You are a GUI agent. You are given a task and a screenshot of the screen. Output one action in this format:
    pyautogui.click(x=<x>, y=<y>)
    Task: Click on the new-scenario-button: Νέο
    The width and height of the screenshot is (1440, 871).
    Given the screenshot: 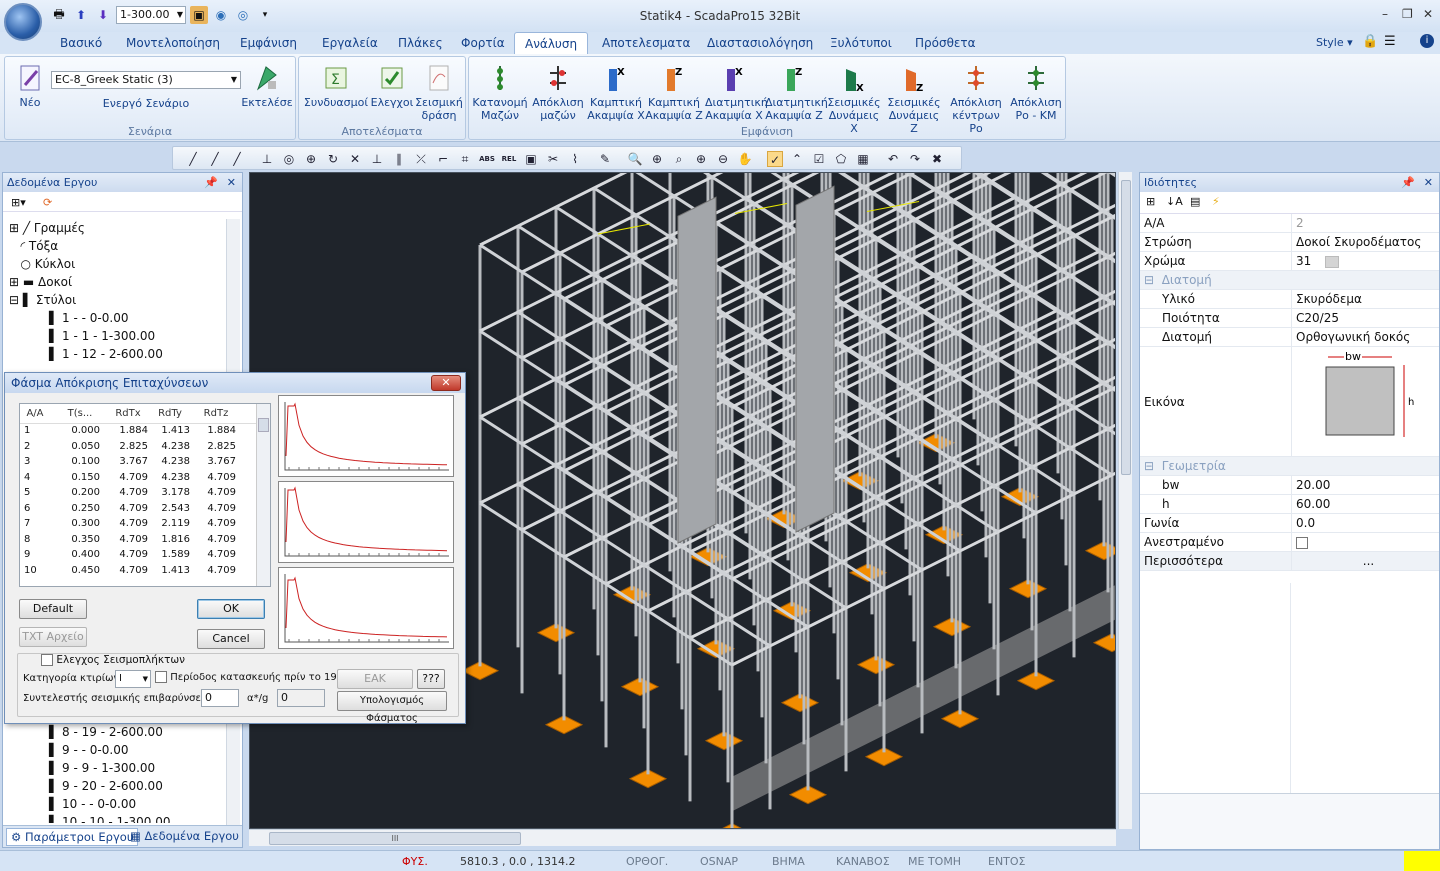 What is the action you would take?
    pyautogui.click(x=30, y=91)
    